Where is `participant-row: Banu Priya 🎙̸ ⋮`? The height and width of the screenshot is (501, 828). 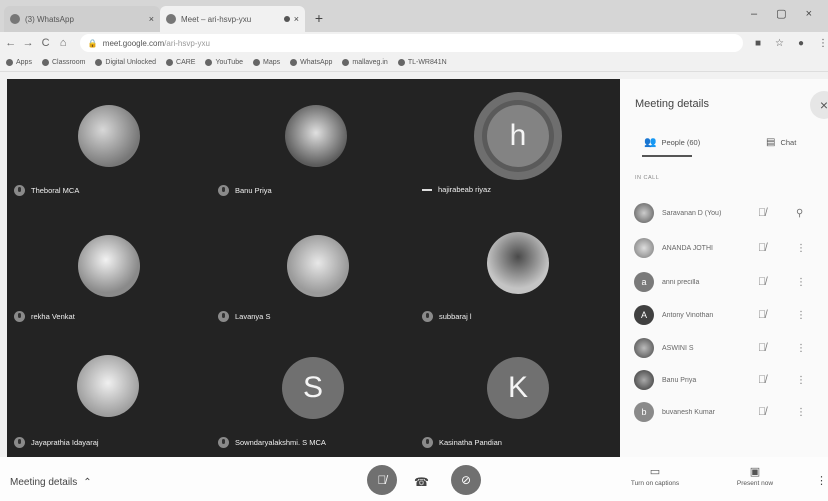 participant-row: Banu Priya 🎙̸ ⋮ is located at coordinates (729, 380).